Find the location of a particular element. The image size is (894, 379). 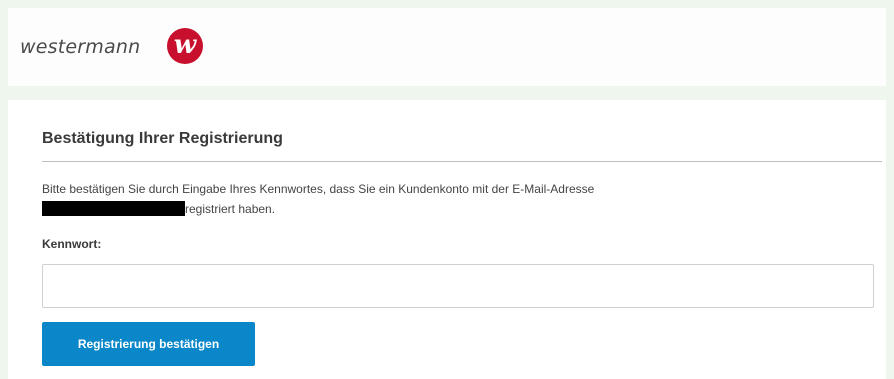

confirm-registration-button: Registrierung bestätigen is located at coordinates (148, 344).